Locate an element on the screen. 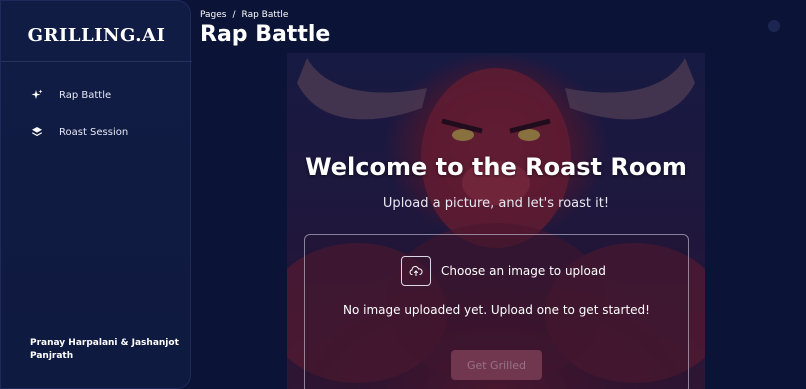 The image size is (806, 389). cloud-upload-icon is located at coordinates (416, 271).